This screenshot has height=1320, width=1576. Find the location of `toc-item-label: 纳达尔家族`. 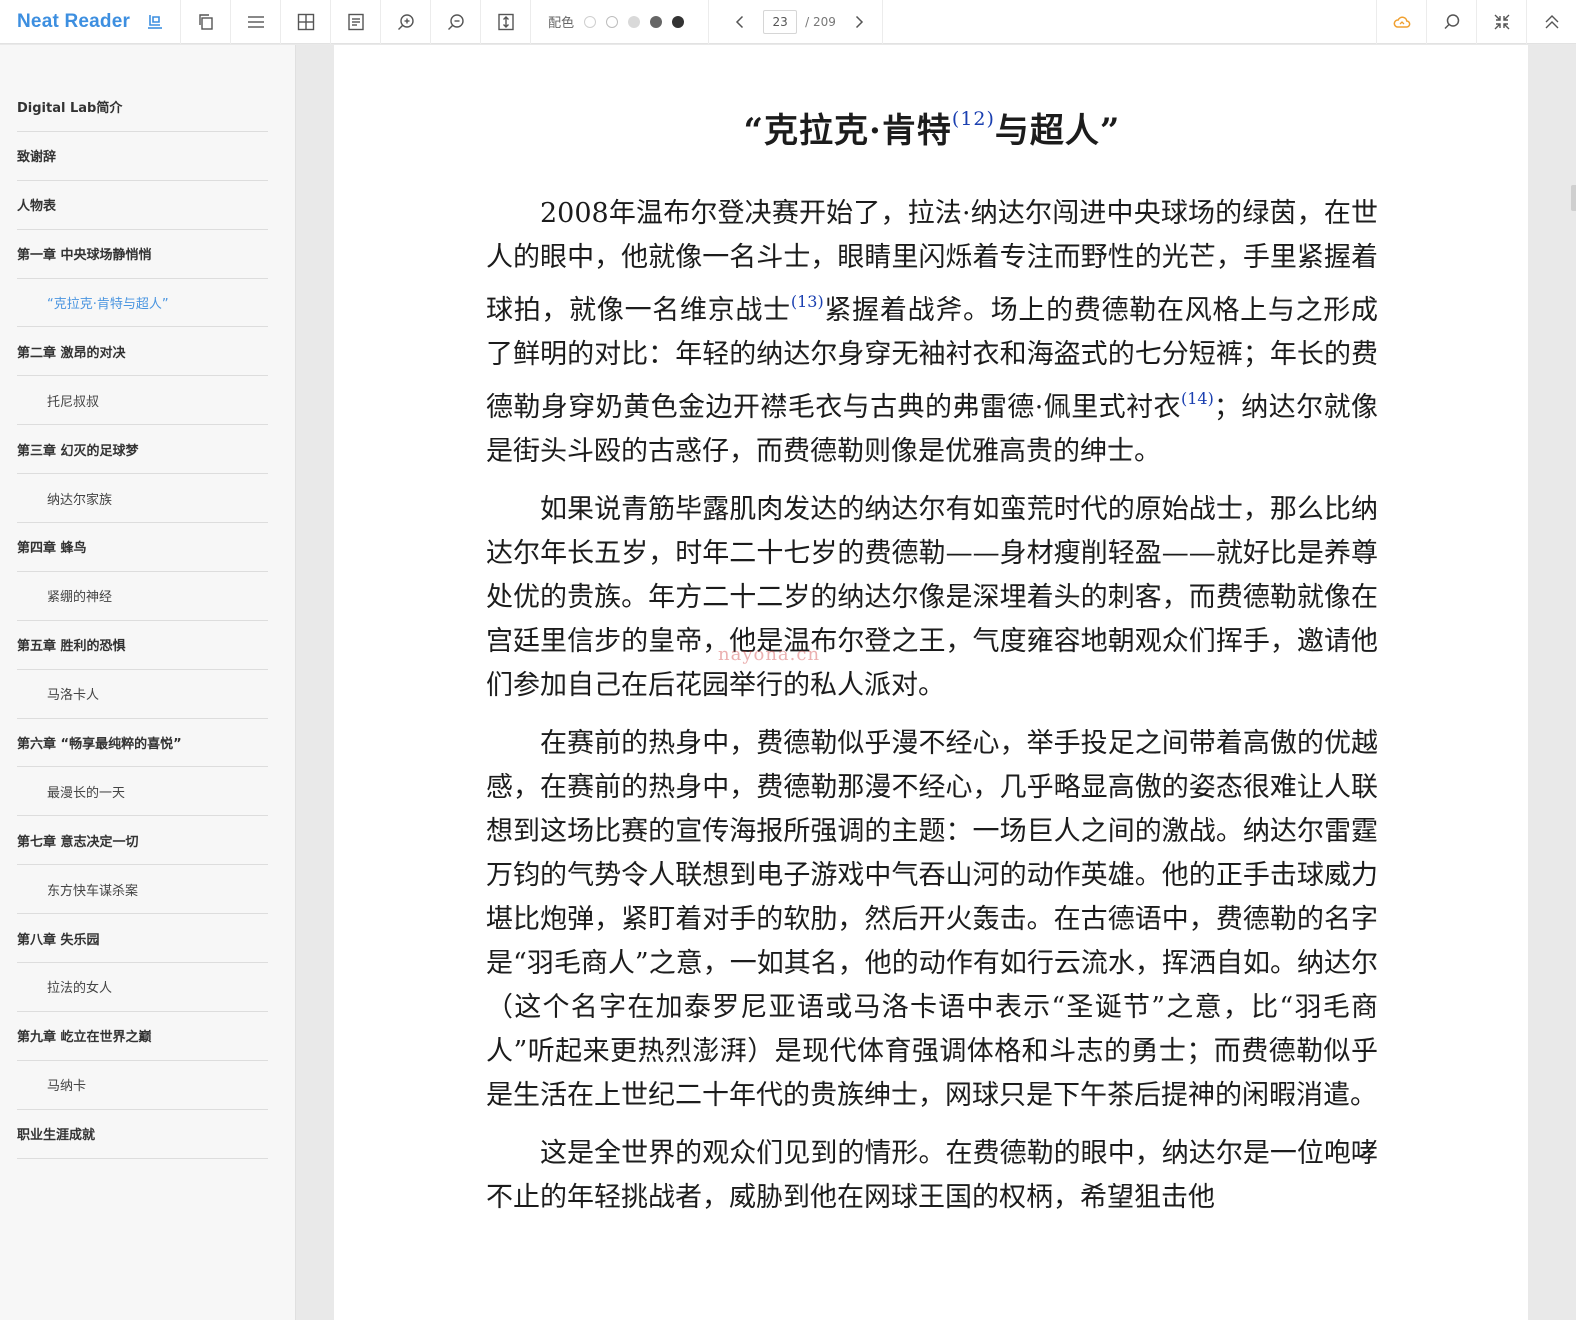

toc-item-label: 纳达尔家族 is located at coordinates (80, 500).